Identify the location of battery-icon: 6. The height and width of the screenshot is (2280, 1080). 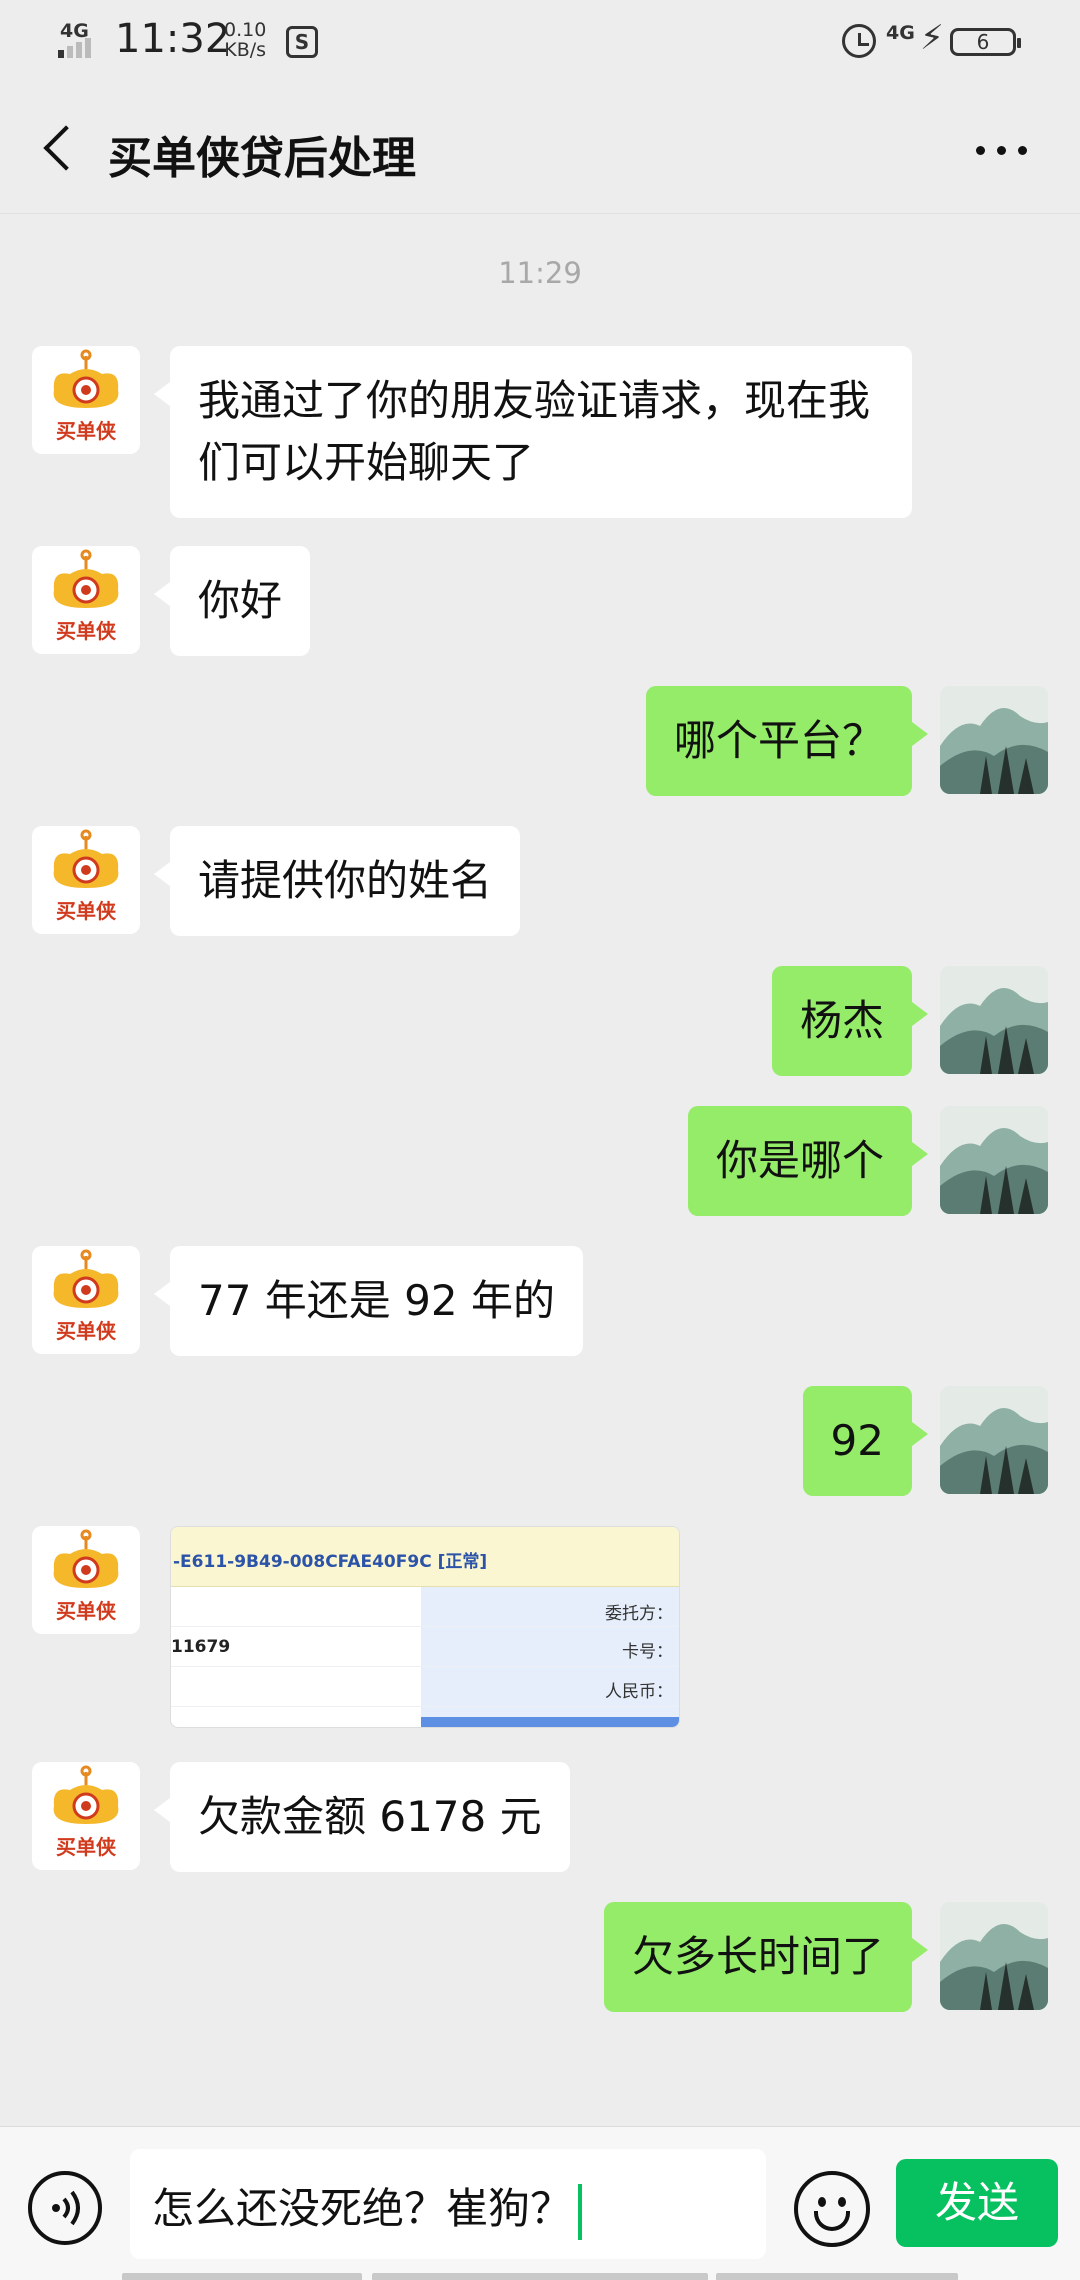
(985, 42).